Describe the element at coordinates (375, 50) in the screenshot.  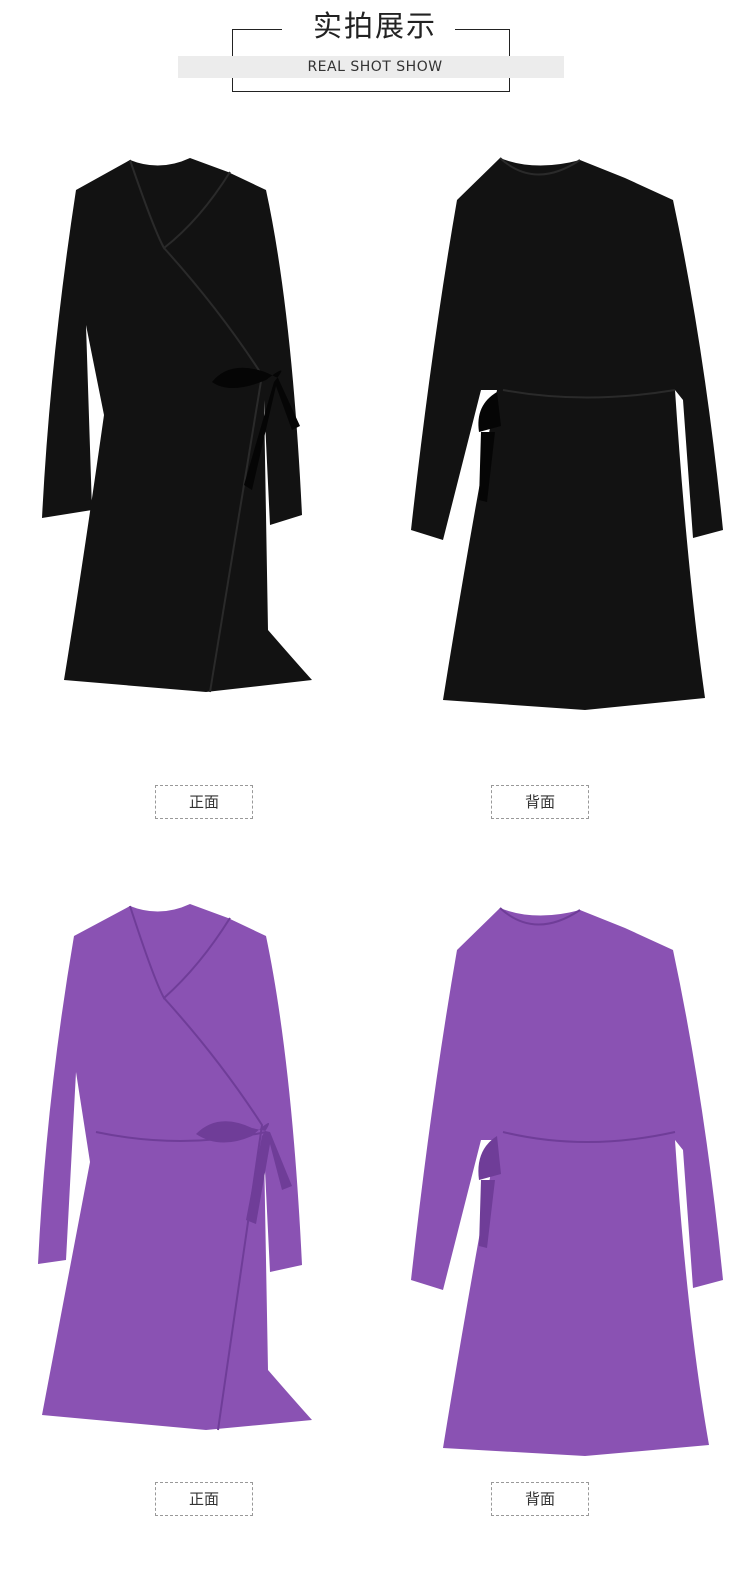
I see `section-header: 实拍展示 REAL SHOT SHOW` at that location.